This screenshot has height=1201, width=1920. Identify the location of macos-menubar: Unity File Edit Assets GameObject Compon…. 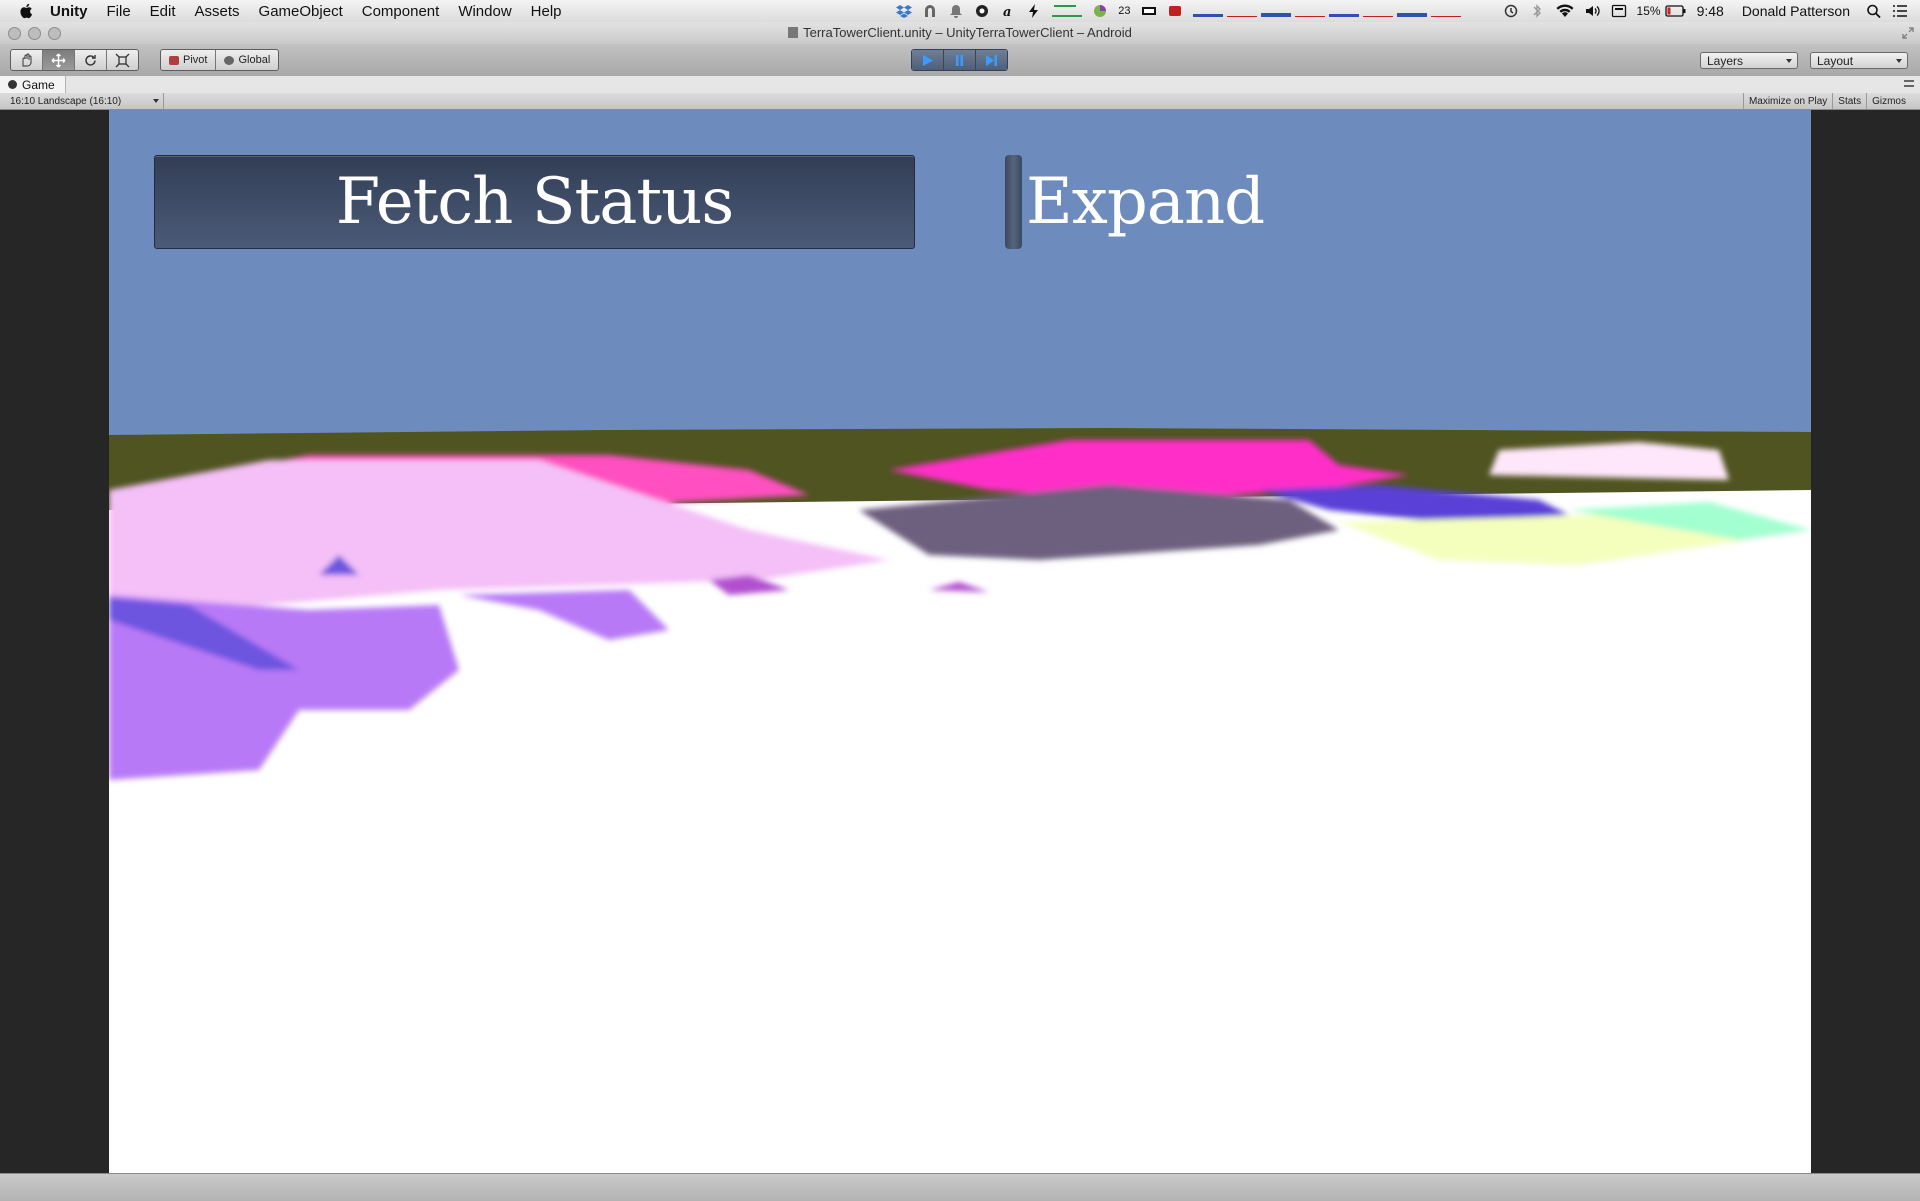
(960, 11).